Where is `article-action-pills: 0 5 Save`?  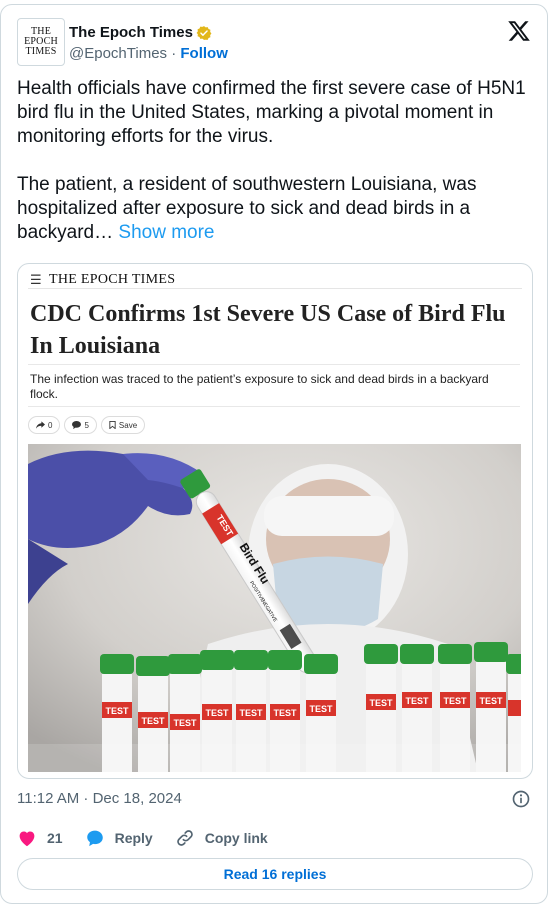
article-action-pills: 0 5 Save is located at coordinates (87, 425).